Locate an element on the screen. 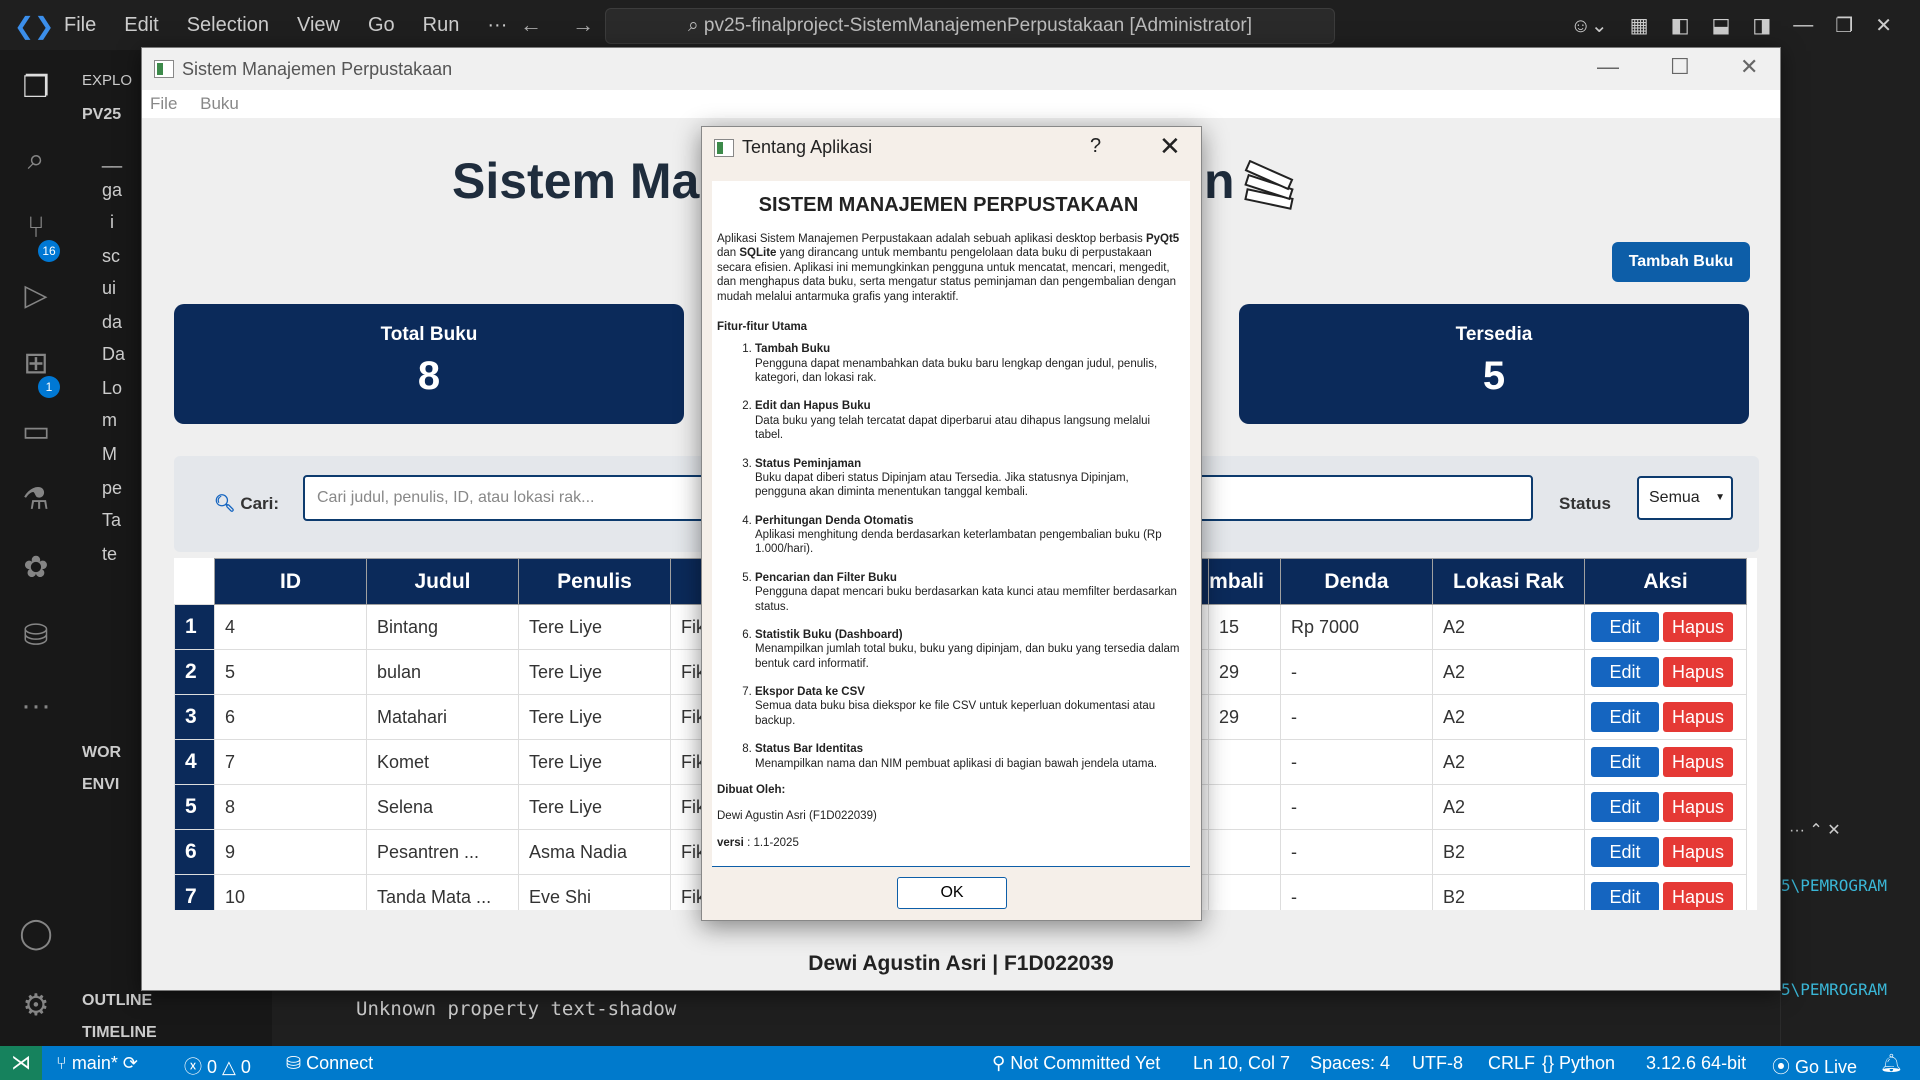 This screenshot has height=1080, width=1920. cell-judul: Matahari is located at coordinates (442, 717).